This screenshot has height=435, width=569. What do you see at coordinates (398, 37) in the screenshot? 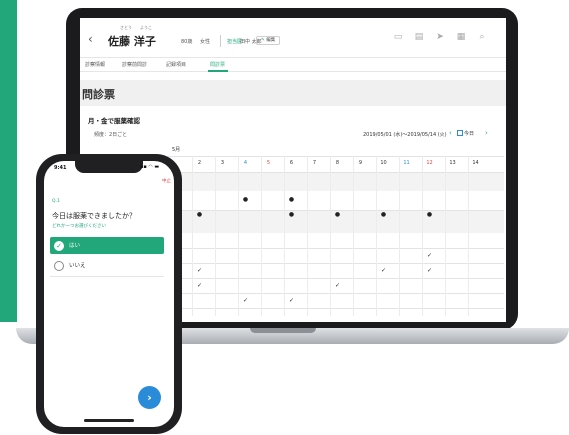
I see `chat-icon: ▭` at bounding box center [398, 37].